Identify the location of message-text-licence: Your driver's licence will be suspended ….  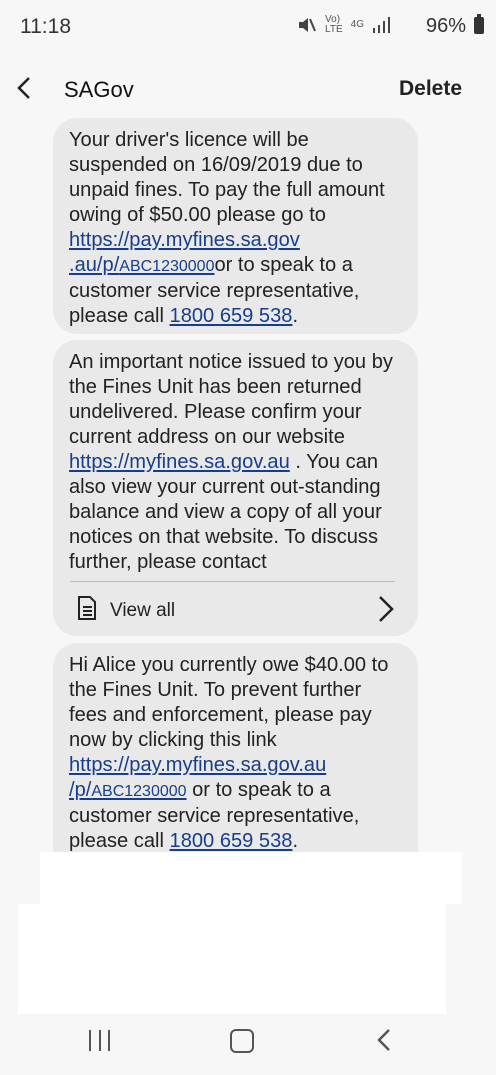
(227, 228).